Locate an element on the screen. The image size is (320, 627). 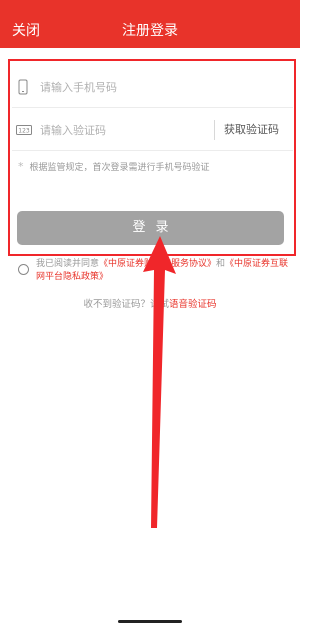
close-button: 关闭 is located at coordinates (26, 30).